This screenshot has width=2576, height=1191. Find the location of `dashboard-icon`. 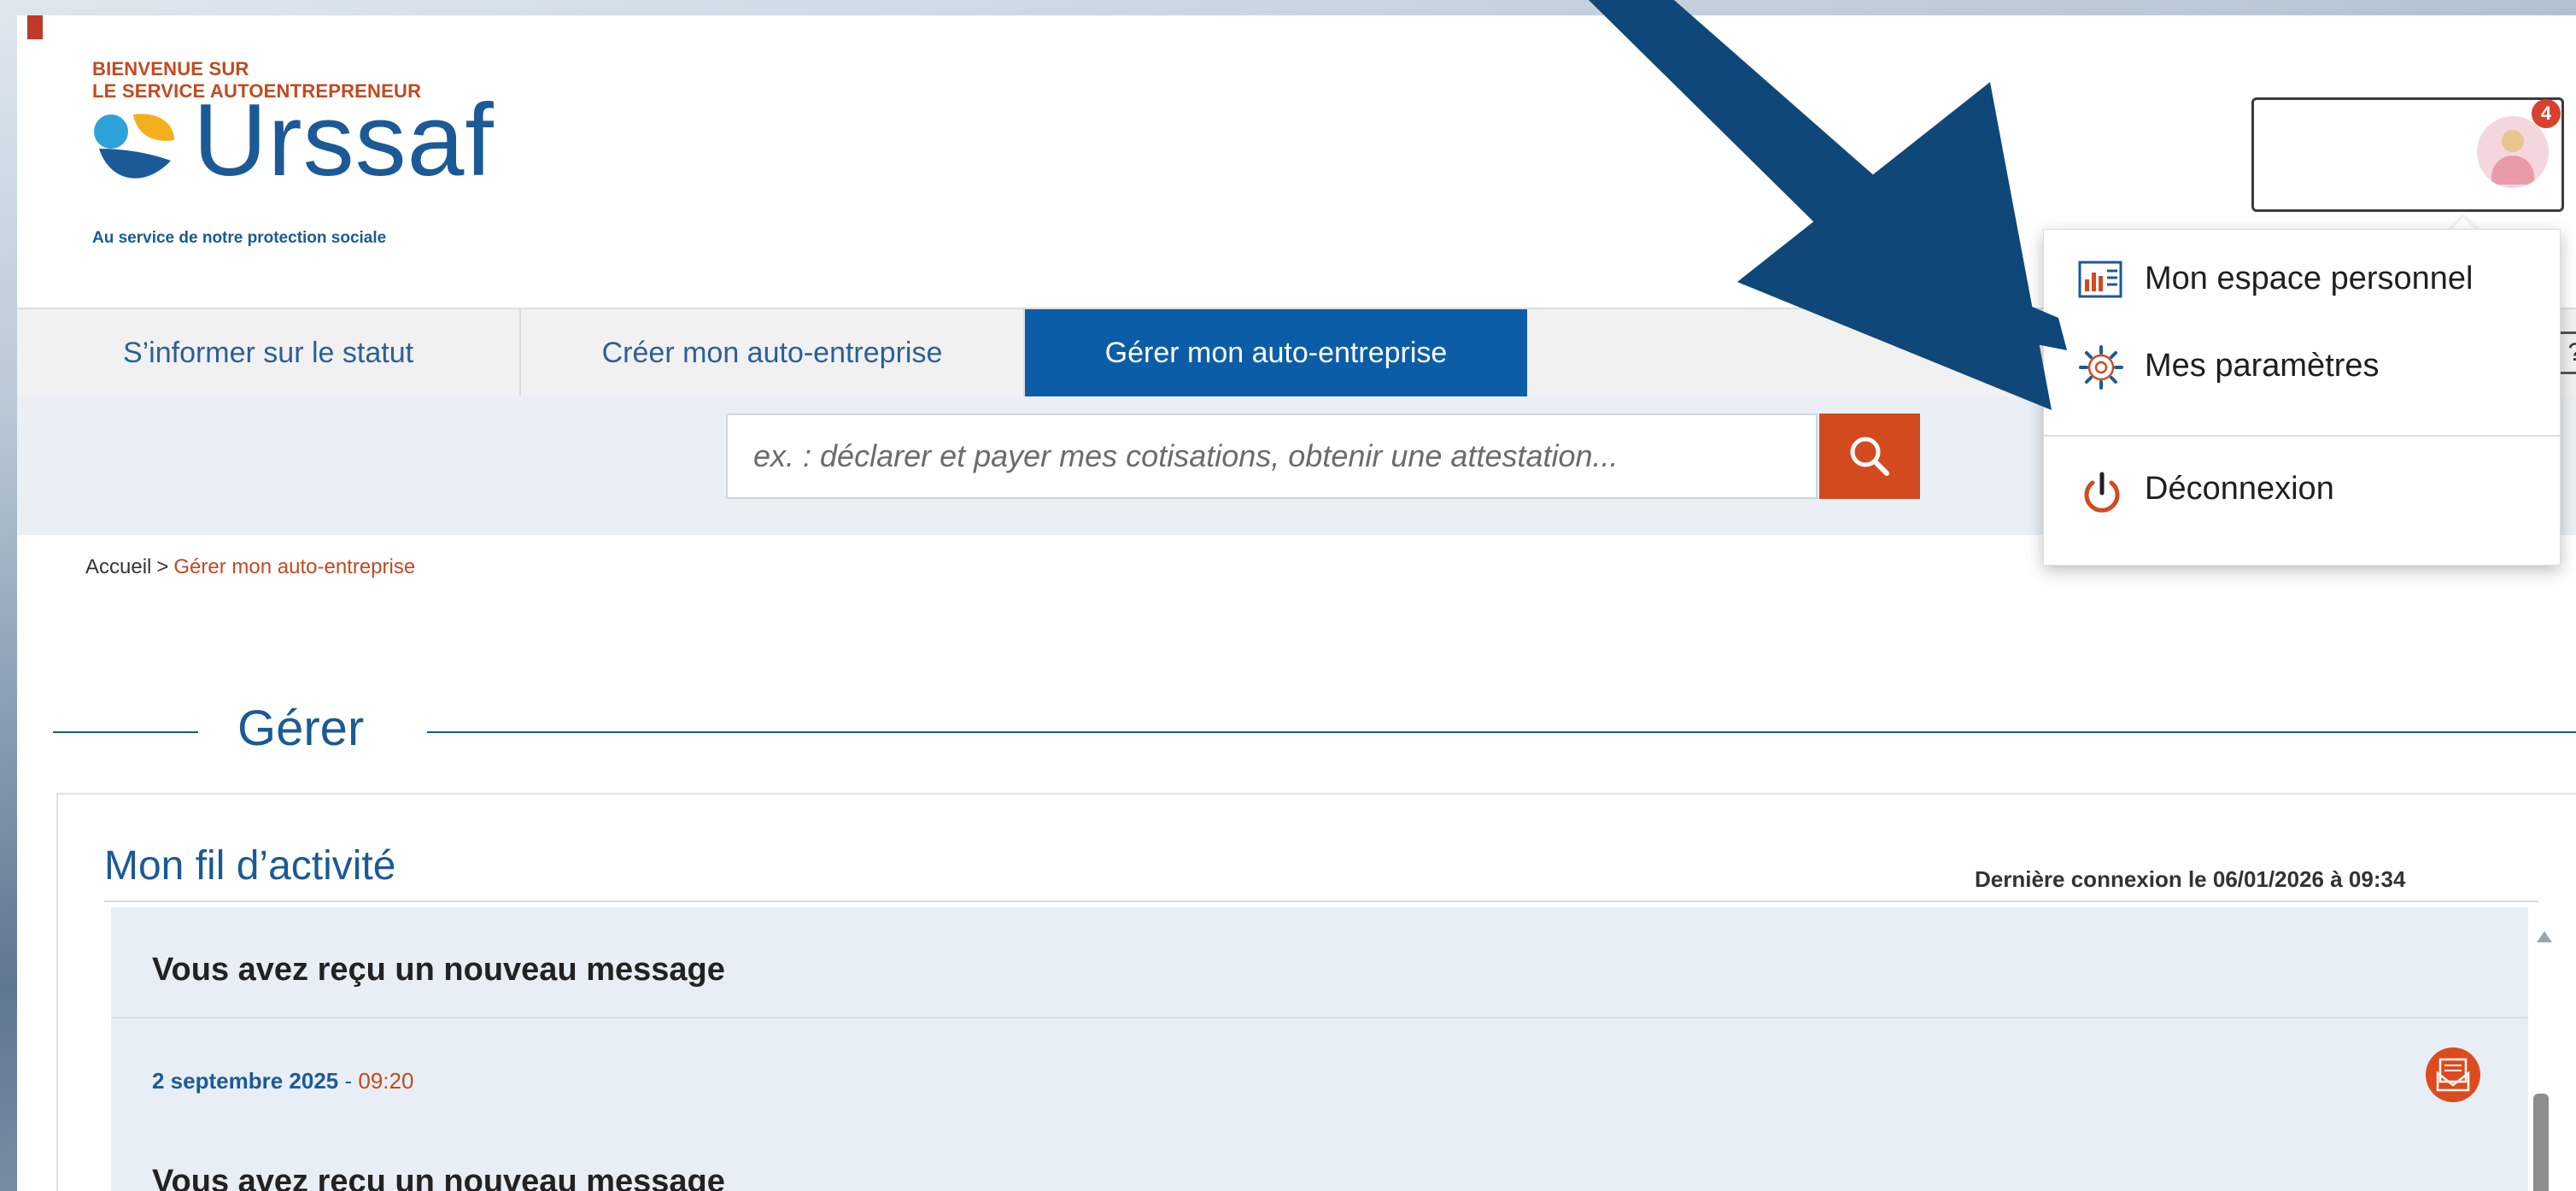

dashboard-icon is located at coordinates (2100, 280).